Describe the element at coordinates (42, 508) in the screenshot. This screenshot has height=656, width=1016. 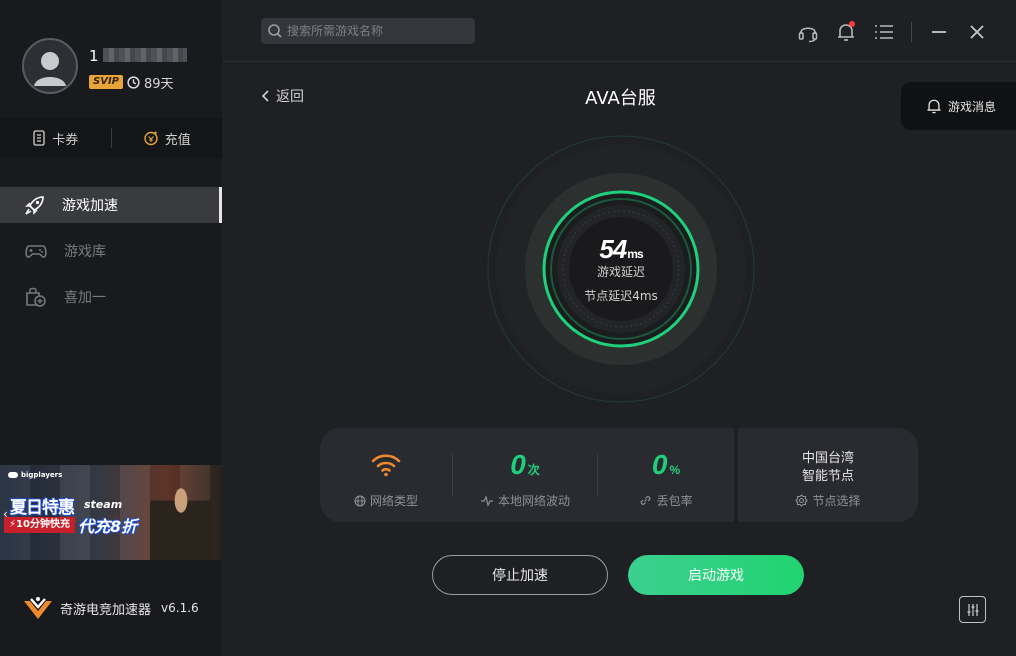
I see `banner-title: 夏日特惠` at that location.